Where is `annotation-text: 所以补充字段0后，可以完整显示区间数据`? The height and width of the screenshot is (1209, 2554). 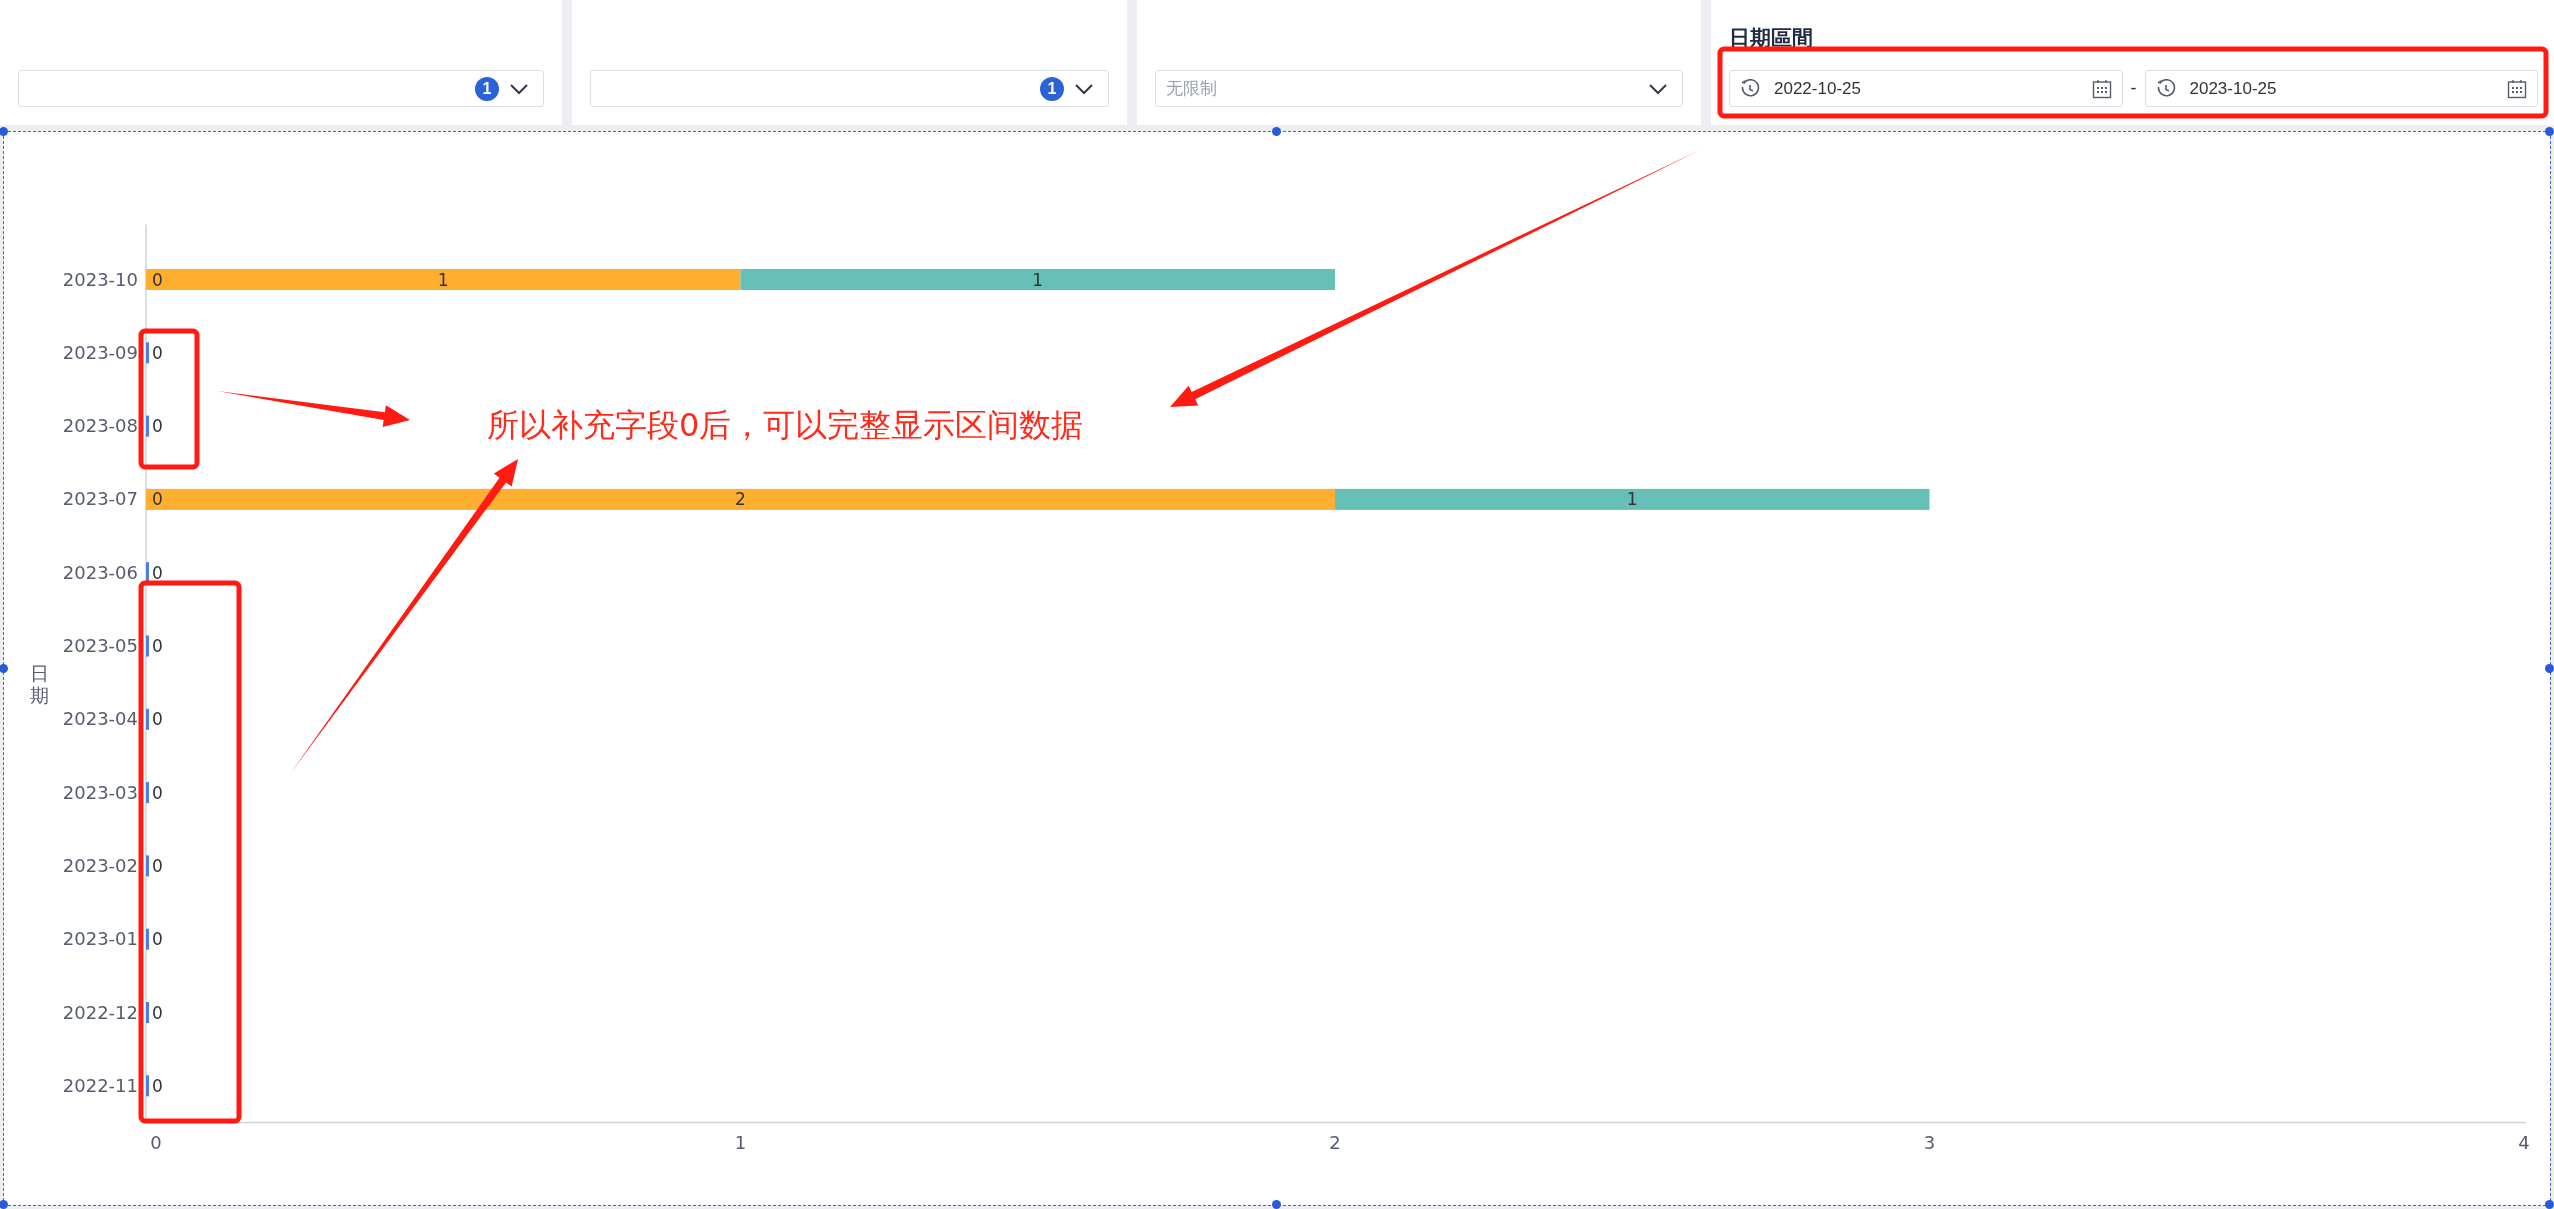
annotation-text: 所以补充字段0后，可以完整显示区间数据 is located at coordinates (785, 425).